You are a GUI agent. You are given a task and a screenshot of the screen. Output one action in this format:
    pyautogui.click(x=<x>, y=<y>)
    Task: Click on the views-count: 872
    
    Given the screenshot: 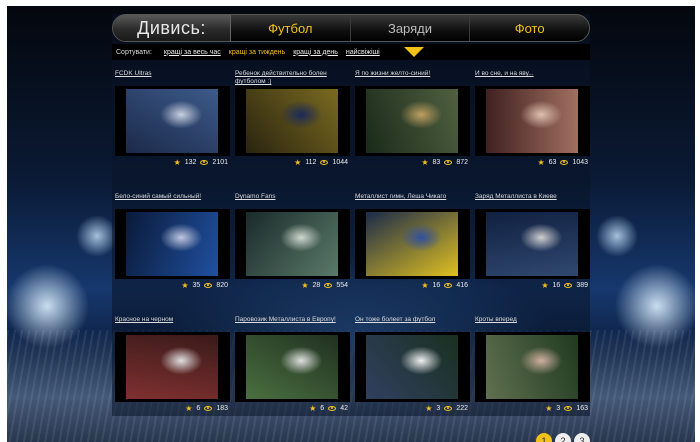 What is the action you would take?
    pyautogui.click(x=462, y=162)
    